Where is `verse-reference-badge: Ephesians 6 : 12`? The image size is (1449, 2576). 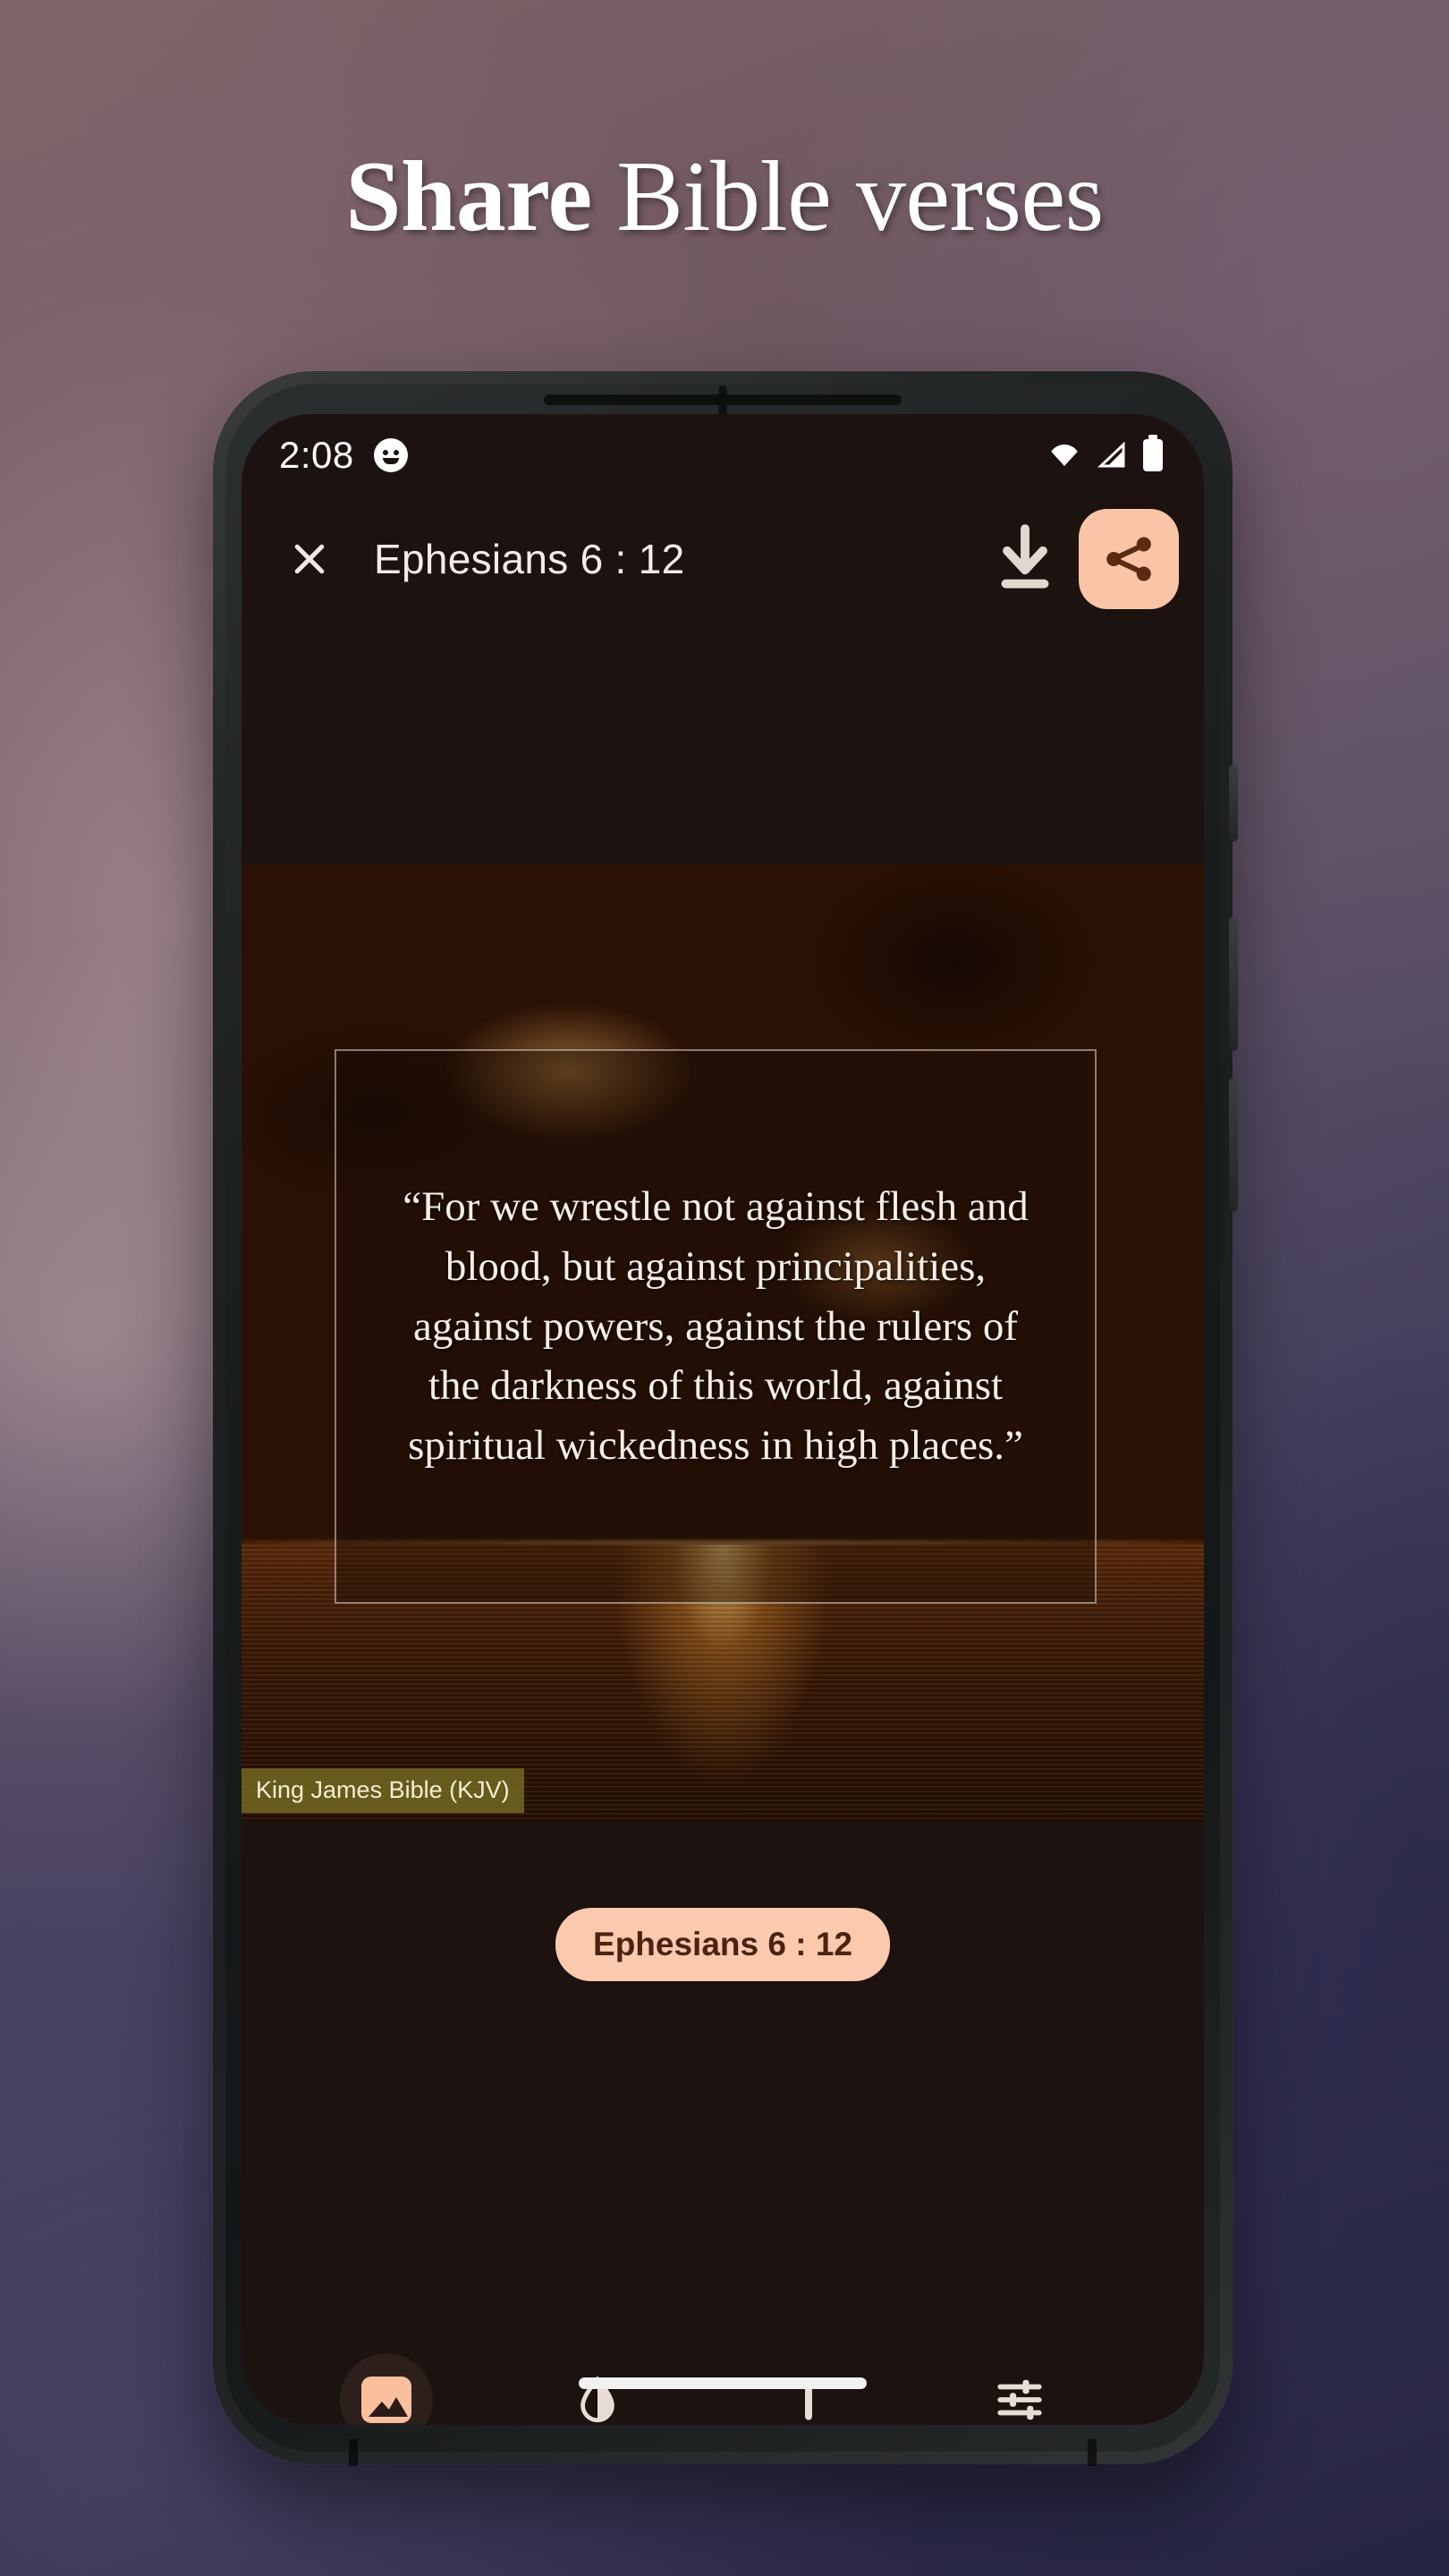 verse-reference-badge: Ephesians 6 : 12 is located at coordinates (722, 1944).